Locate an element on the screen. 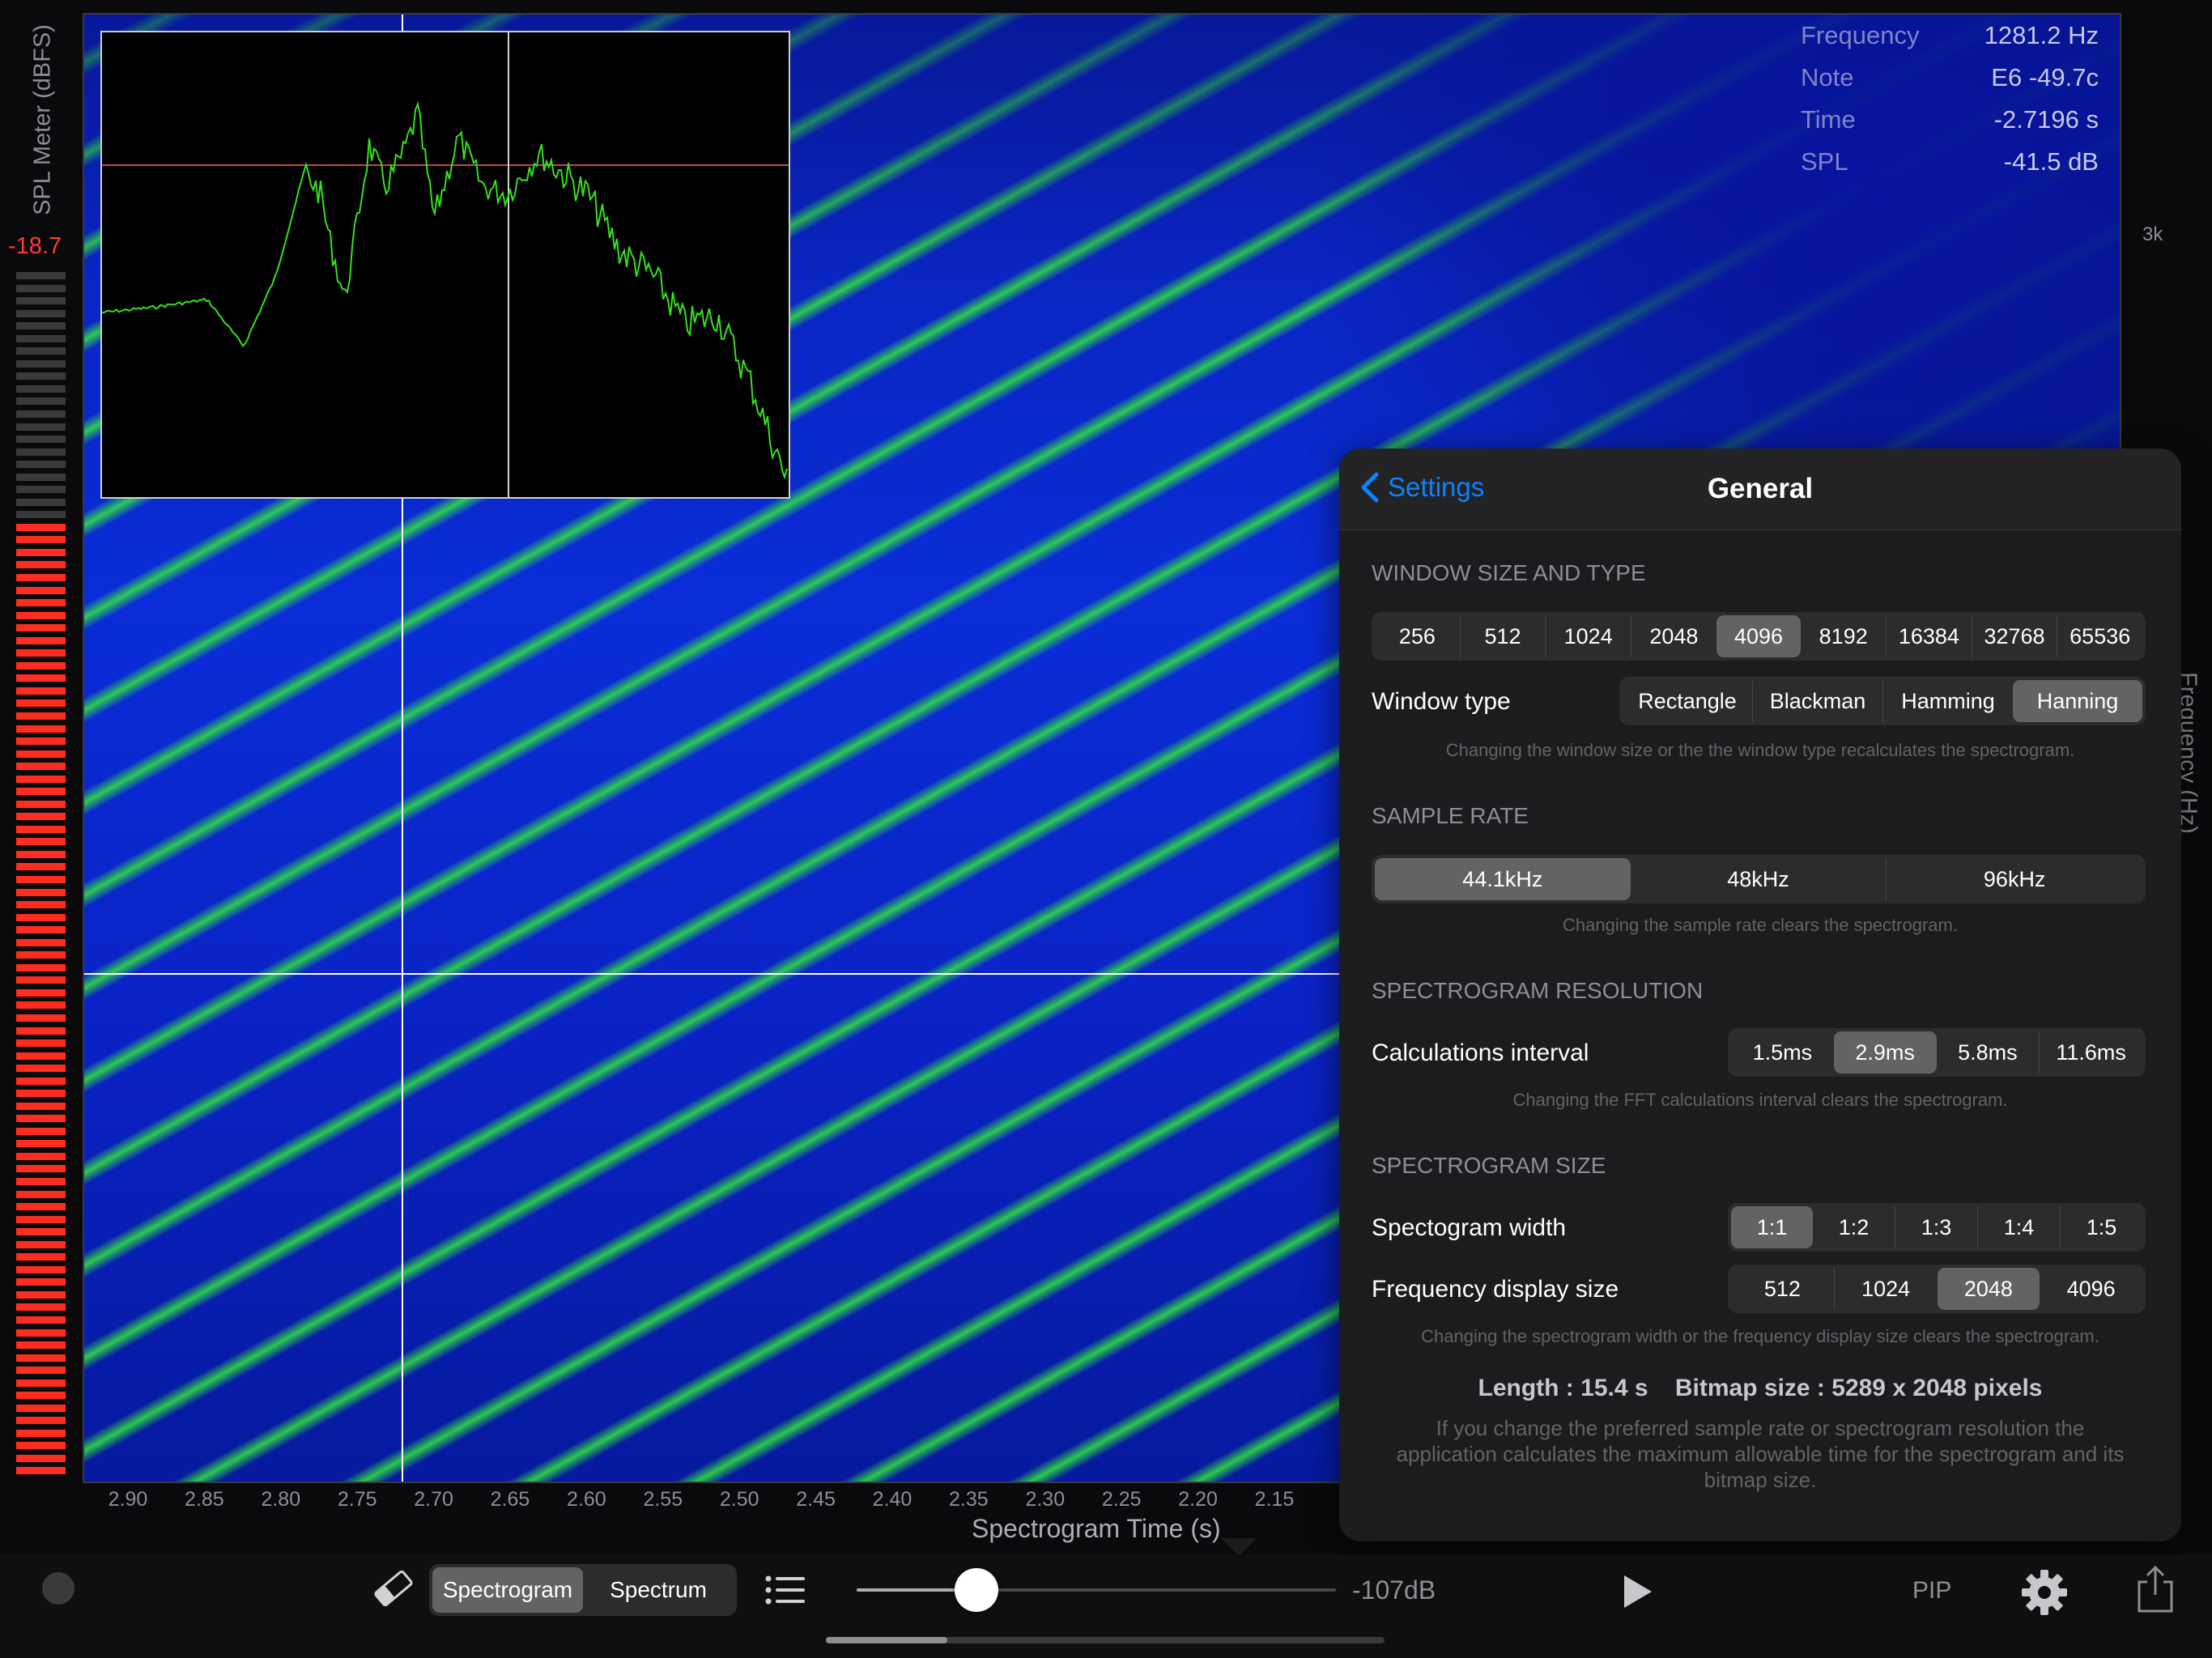 The image size is (2212, 1658). time-tick-label: 2.85 is located at coordinates (205, 1499).